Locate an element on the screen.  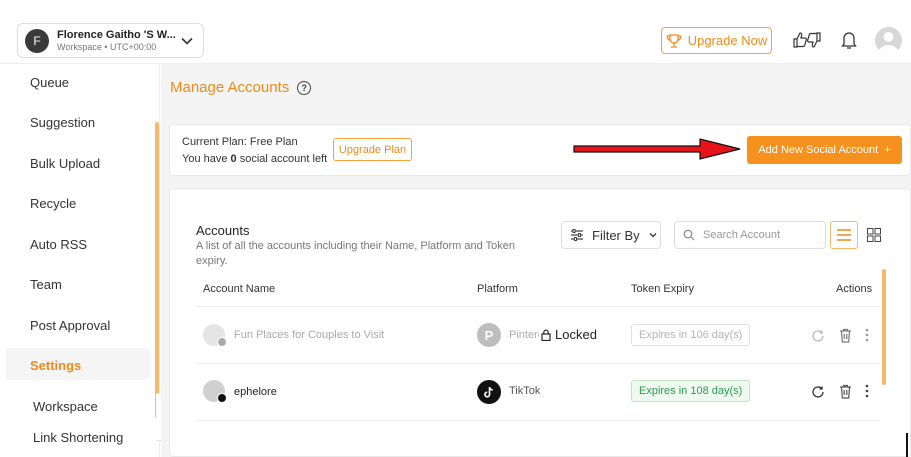
filter-by-dropdown: Filter By is located at coordinates (611, 235).